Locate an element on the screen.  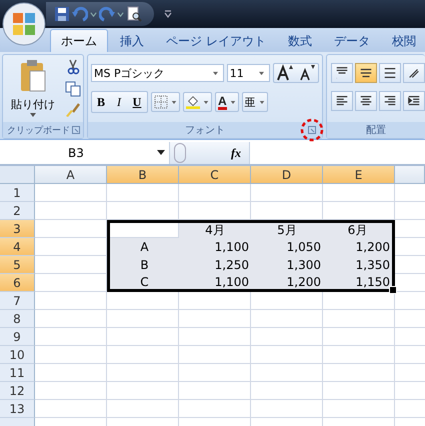
phonetic-button: 亜 is located at coordinates (255, 102).